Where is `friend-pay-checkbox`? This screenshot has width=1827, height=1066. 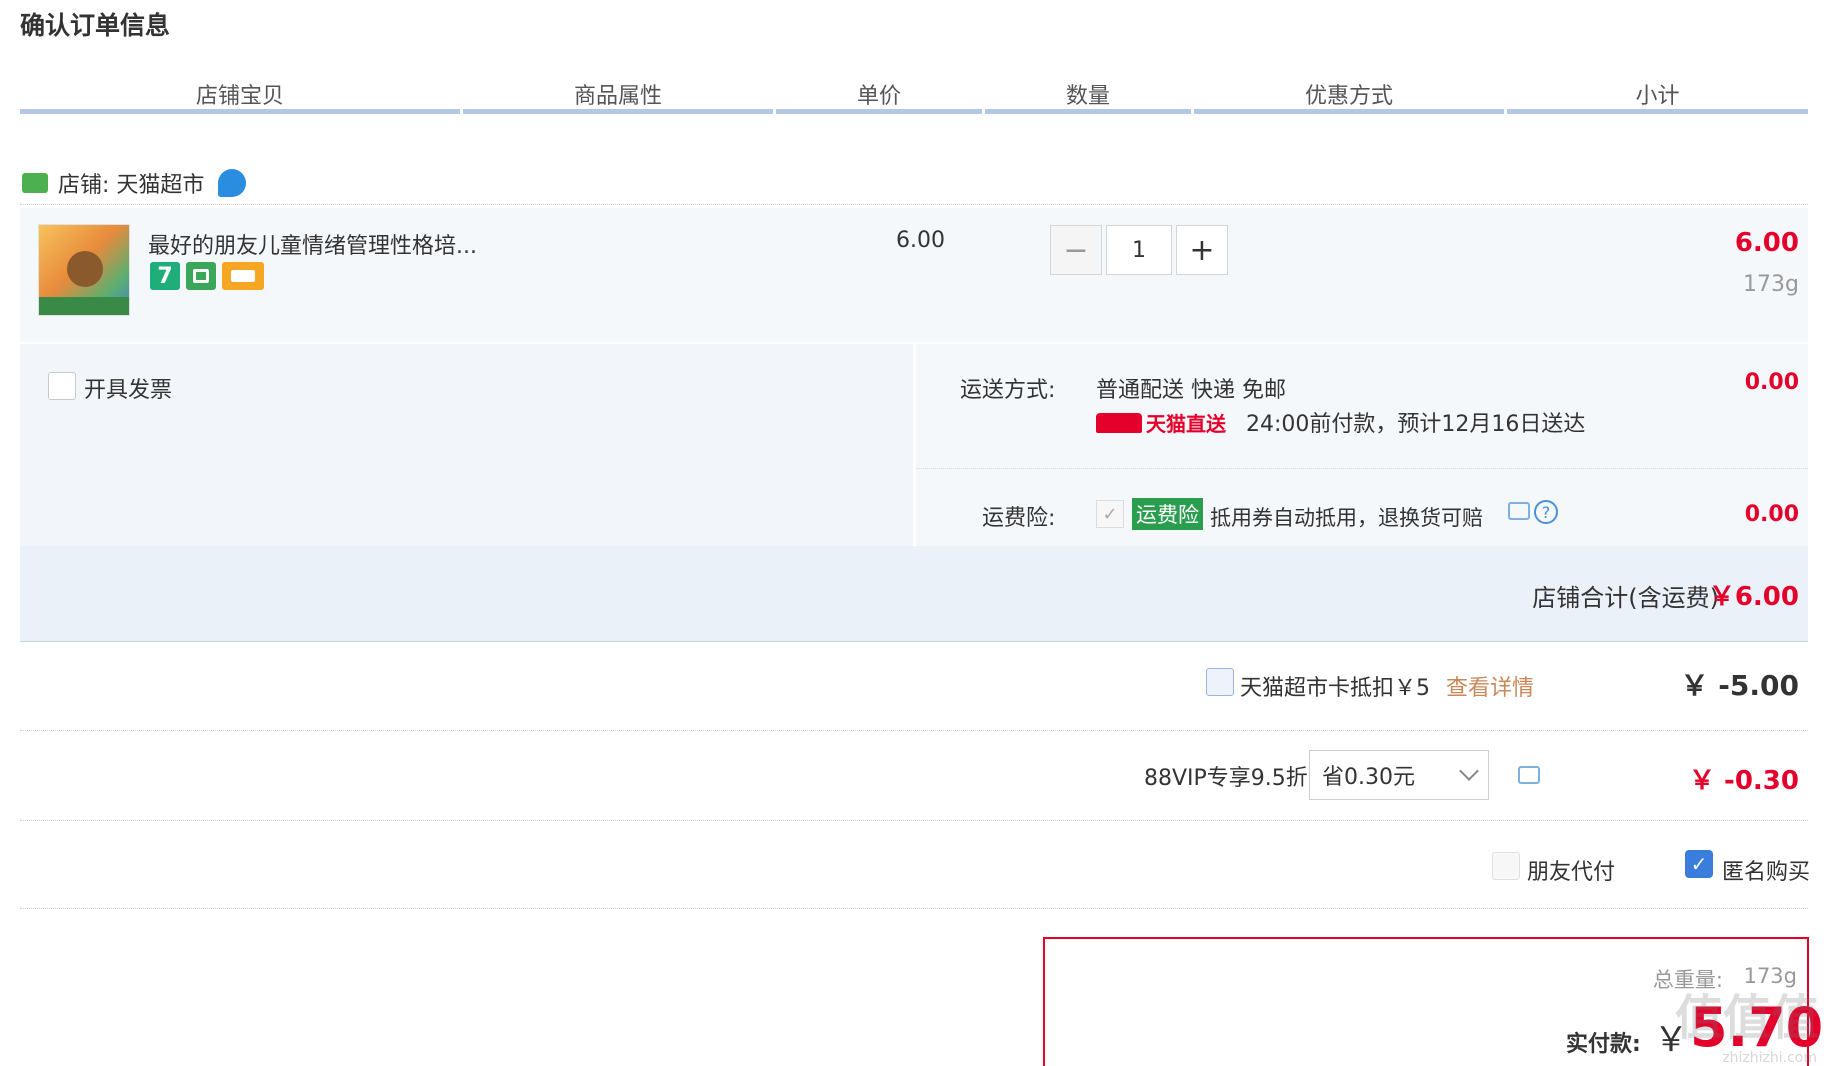 friend-pay-checkbox is located at coordinates (1506, 866).